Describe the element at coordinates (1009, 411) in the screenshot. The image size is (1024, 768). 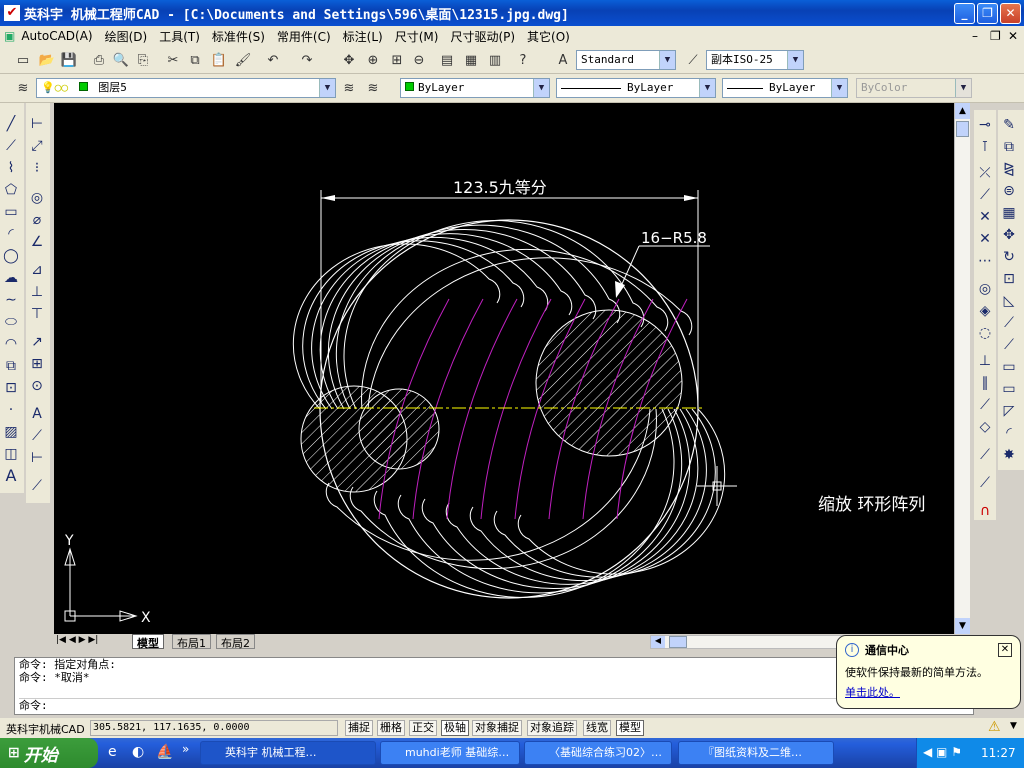
I see `chamfer-icon: ◸` at that location.